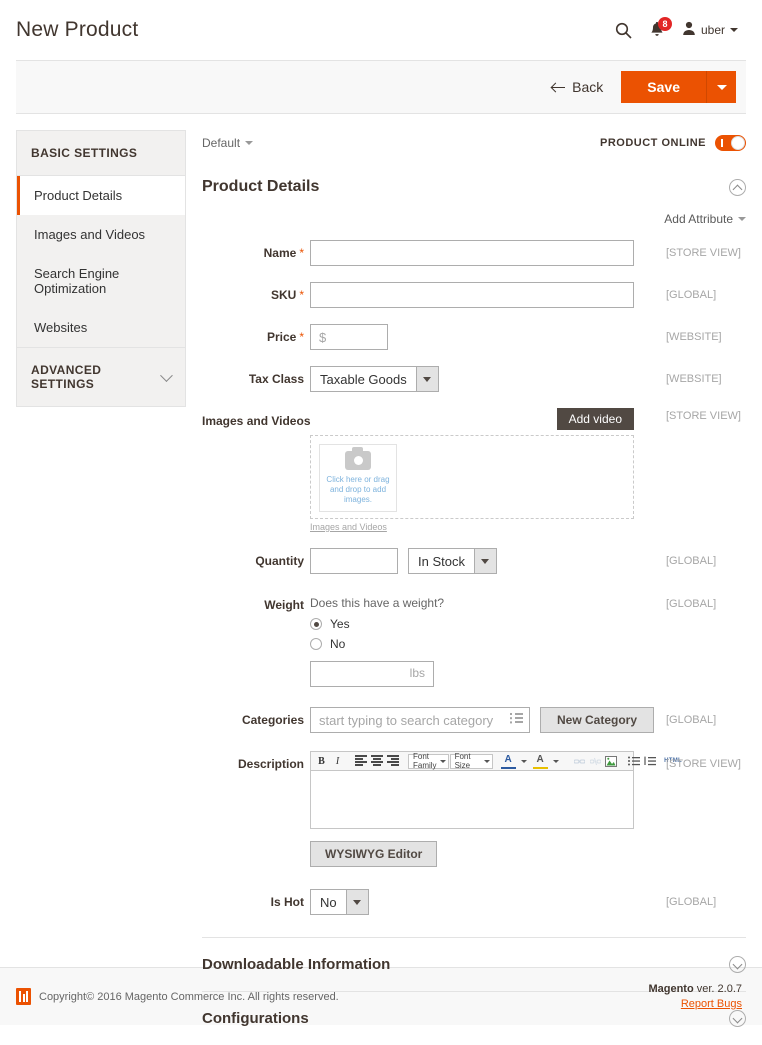 This screenshot has height=1045, width=762. Describe the element at coordinates (261, 186) in the screenshot. I see `section-title: Product Details` at that location.